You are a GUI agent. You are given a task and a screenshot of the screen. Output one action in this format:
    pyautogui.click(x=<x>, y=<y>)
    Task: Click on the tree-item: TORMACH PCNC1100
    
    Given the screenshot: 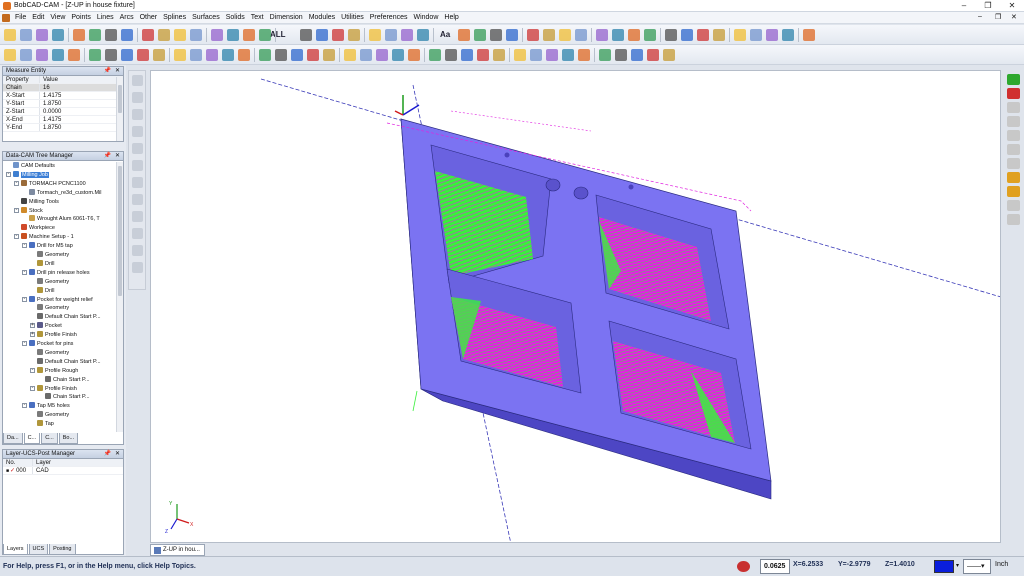 What is the action you would take?
    pyautogui.click(x=53, y=183)
    